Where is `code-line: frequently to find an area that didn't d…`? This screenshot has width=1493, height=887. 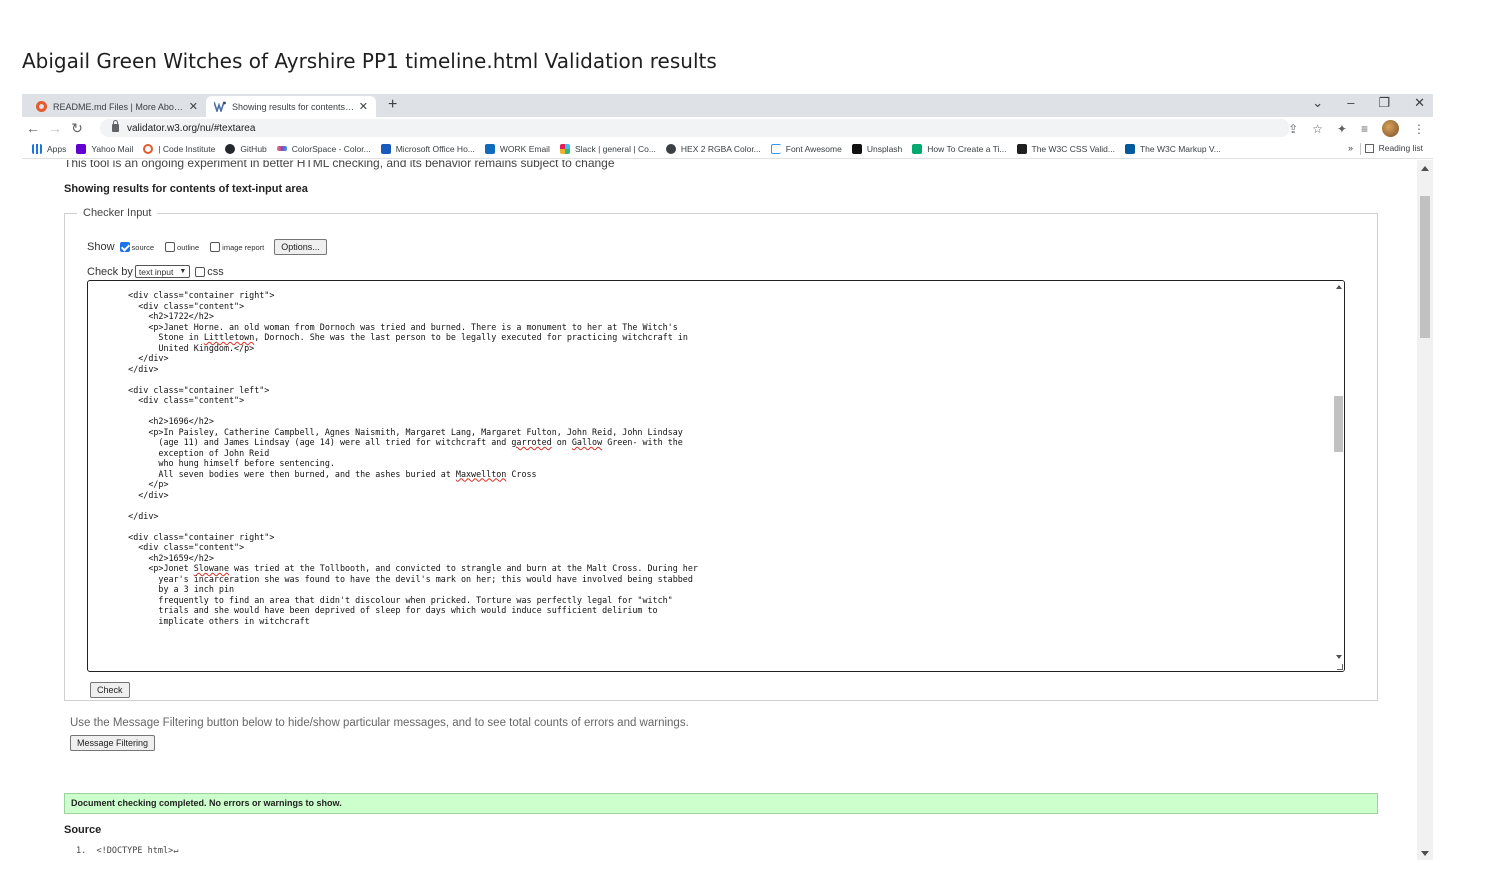 code-line: frequently to find an area that didn't d… is located at coordinates (390, 599).